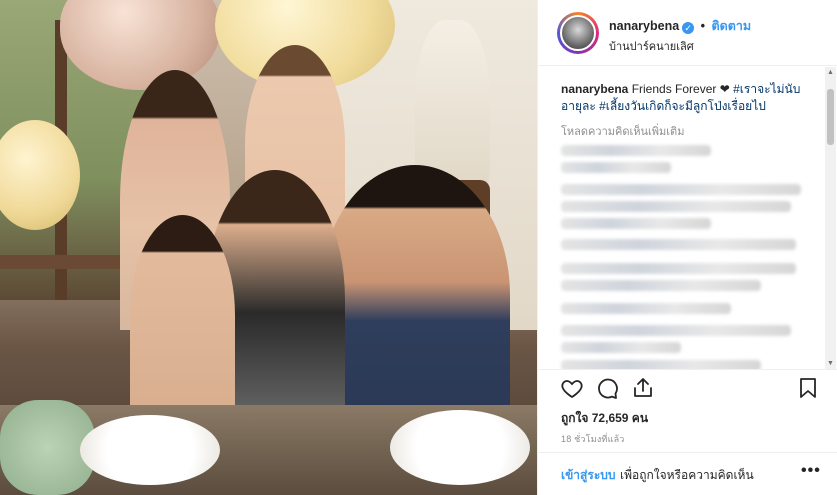  What do you see at coordinates (830, 363) in the screenshot?
I see `scroll-down-arrow-icon: ▼` at bounding box center [830, 363].